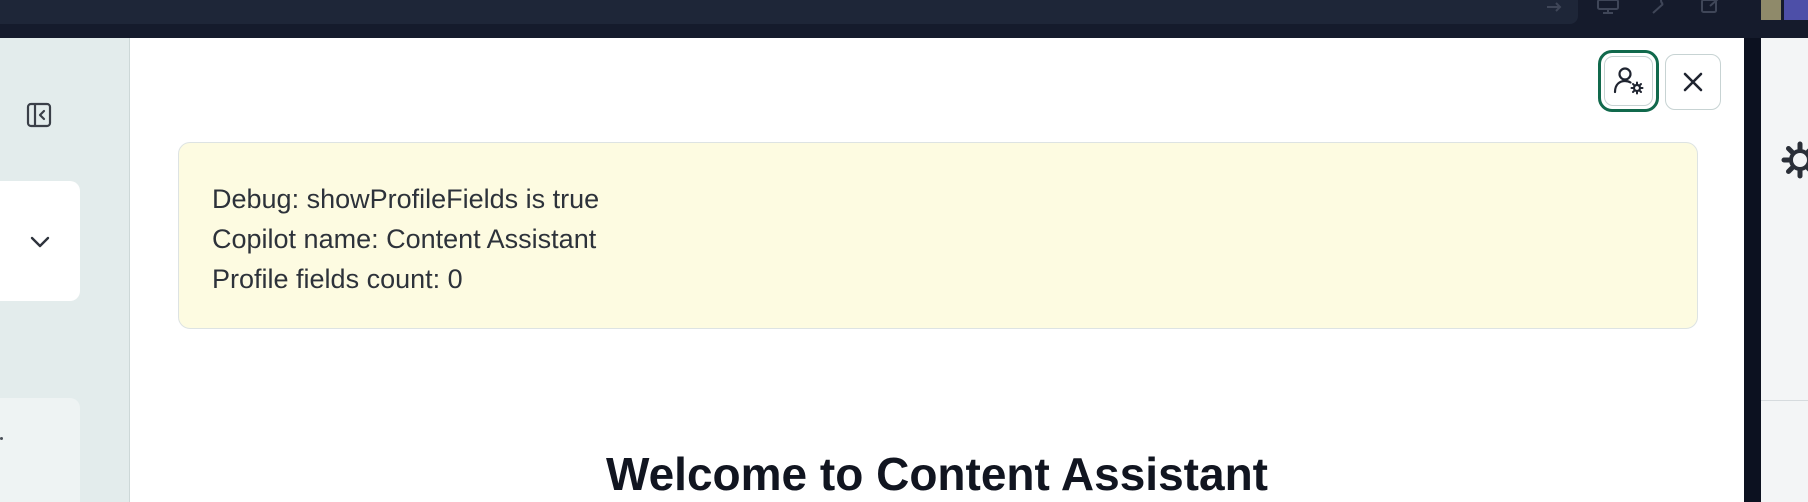 Image resolution: width=1808 pixels, height=502 pixels. What do you see at coordinates (1554, 7) in the screenshot?
I see `arrow-right-icon` at bounding box center [1554, 7].